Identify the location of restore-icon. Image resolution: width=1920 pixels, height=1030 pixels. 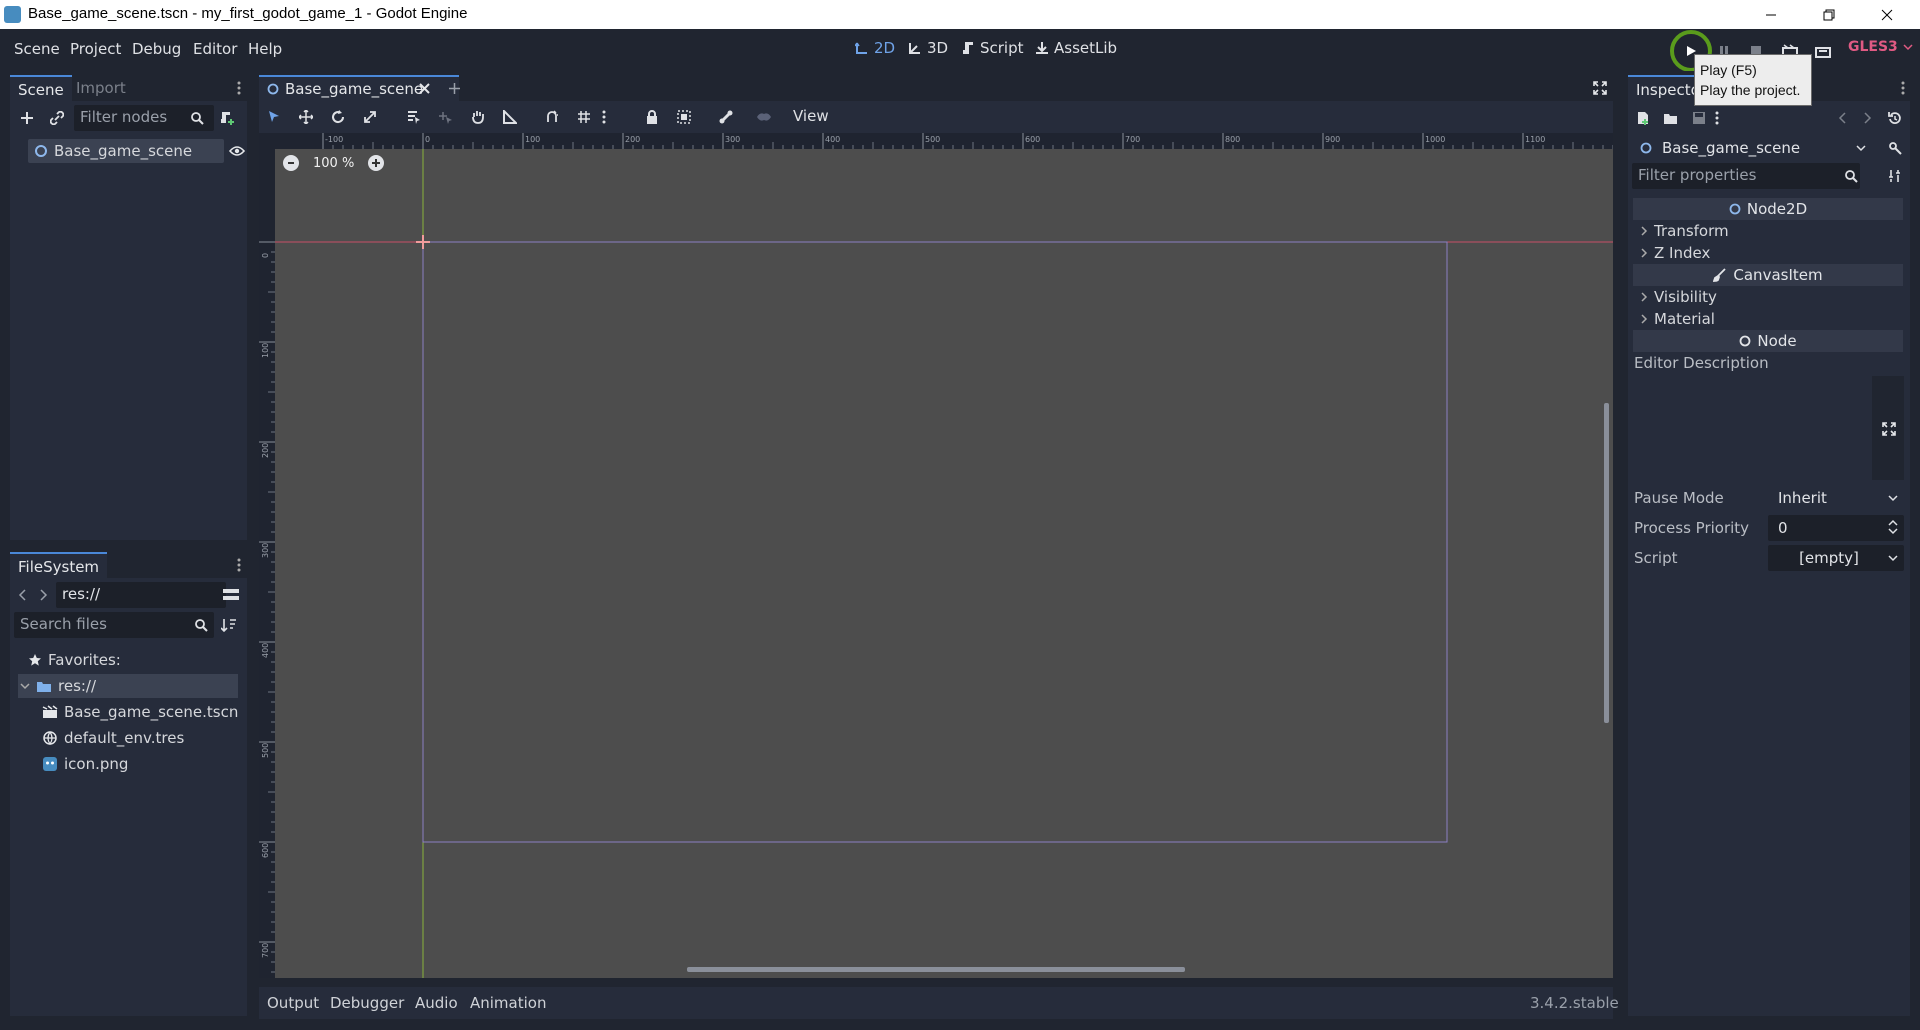
(1829, 14).